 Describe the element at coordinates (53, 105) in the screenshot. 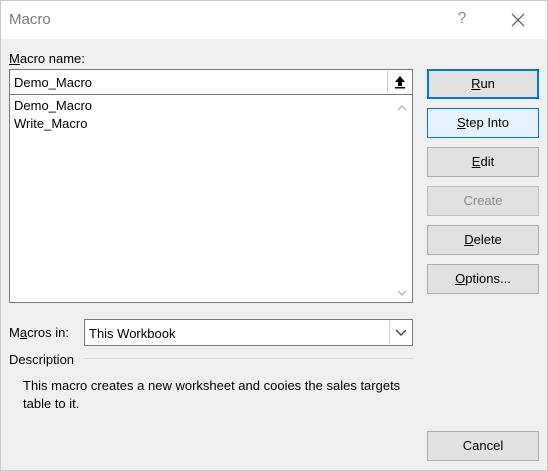

I see `list-item: Demo_Macro` at that location.